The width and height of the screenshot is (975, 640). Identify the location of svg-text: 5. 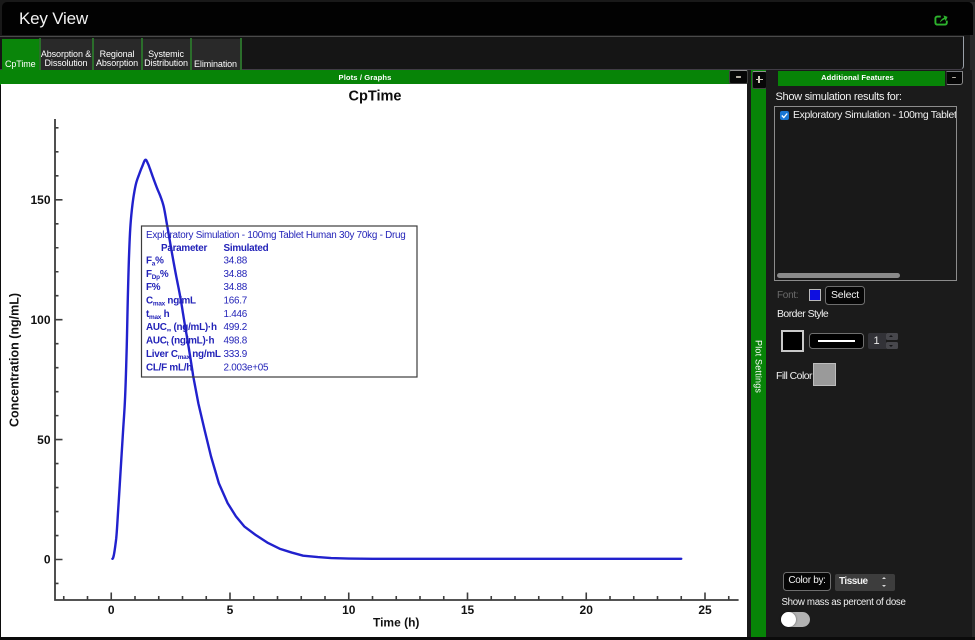
(230, 610).